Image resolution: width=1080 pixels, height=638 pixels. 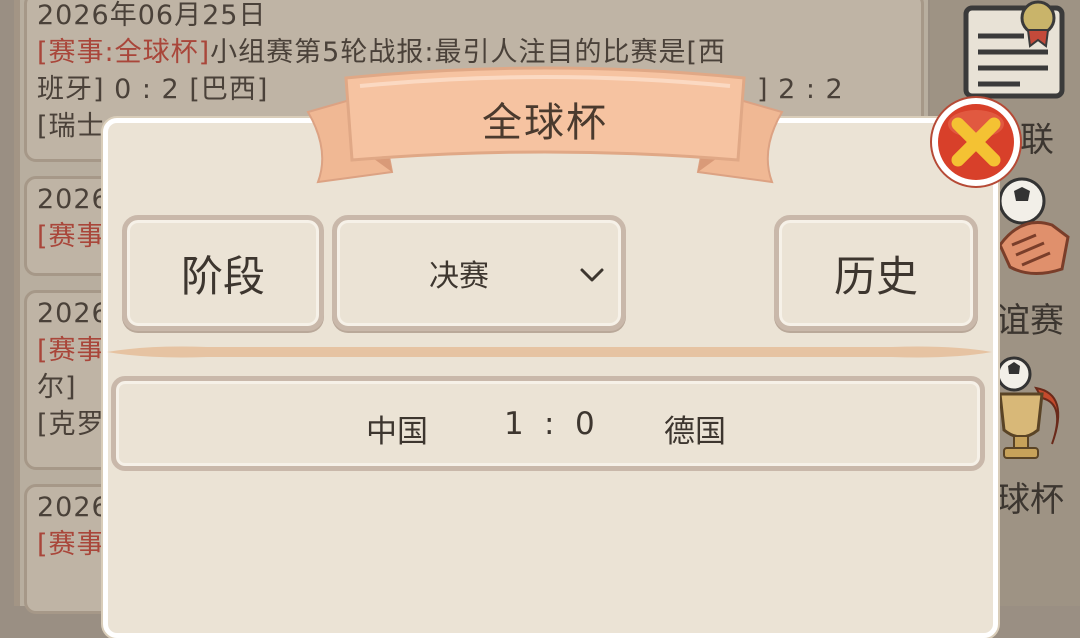 What do you see at coordinates (976, 142) in the screenshot?
I see `close-button` at bounding box center [976, 142].